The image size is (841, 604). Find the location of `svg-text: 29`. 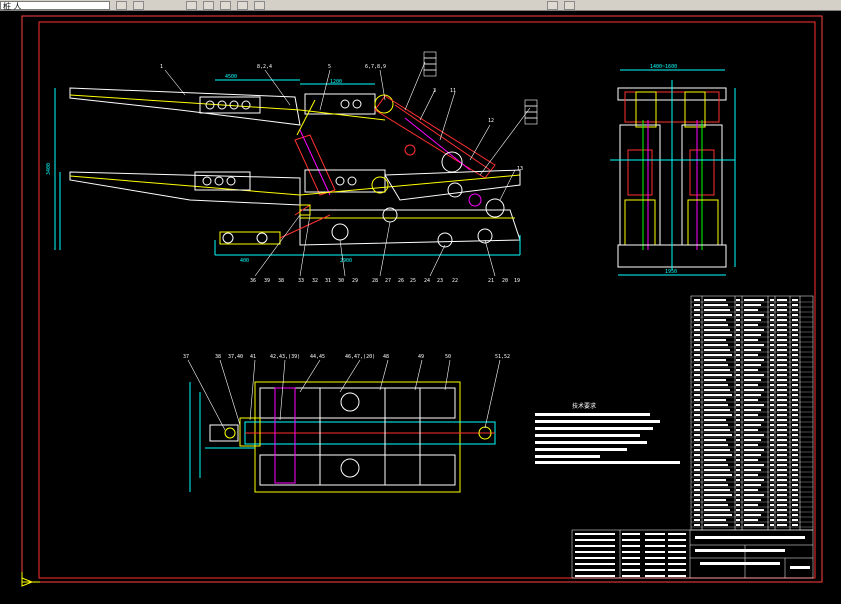

svg-text: 29 is located at coordinates (355, 281).